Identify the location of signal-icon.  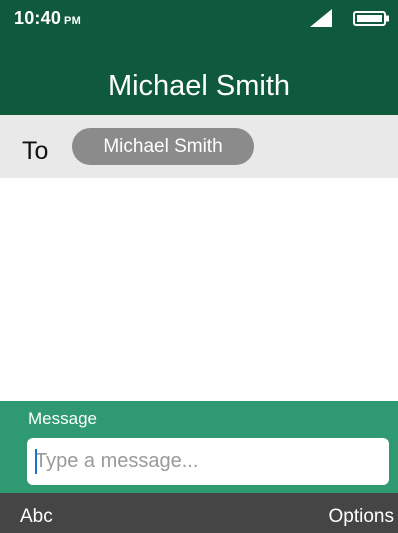
(321, 18).